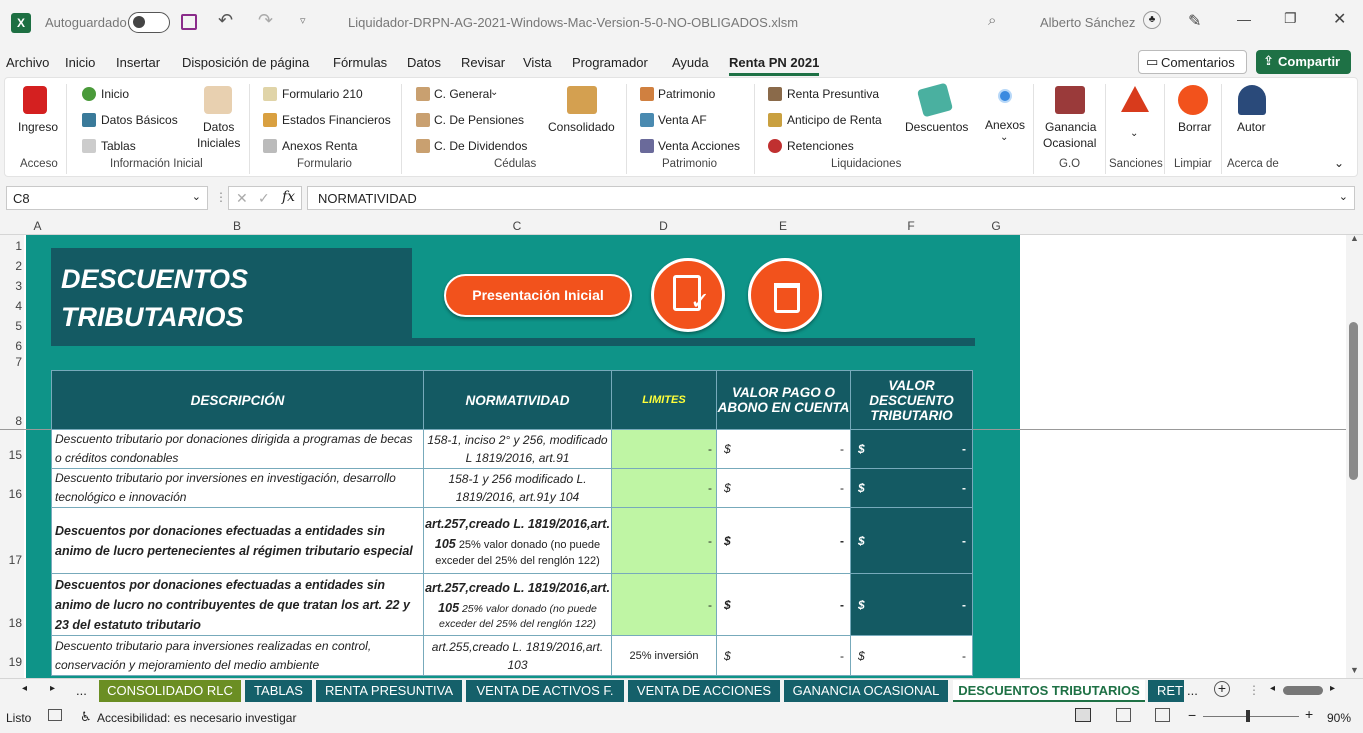 The width and height of the screenshot is (1363, 733). Describe the element at coordinates (189, 22) in the screenshot. I see `save-icon` at that location.